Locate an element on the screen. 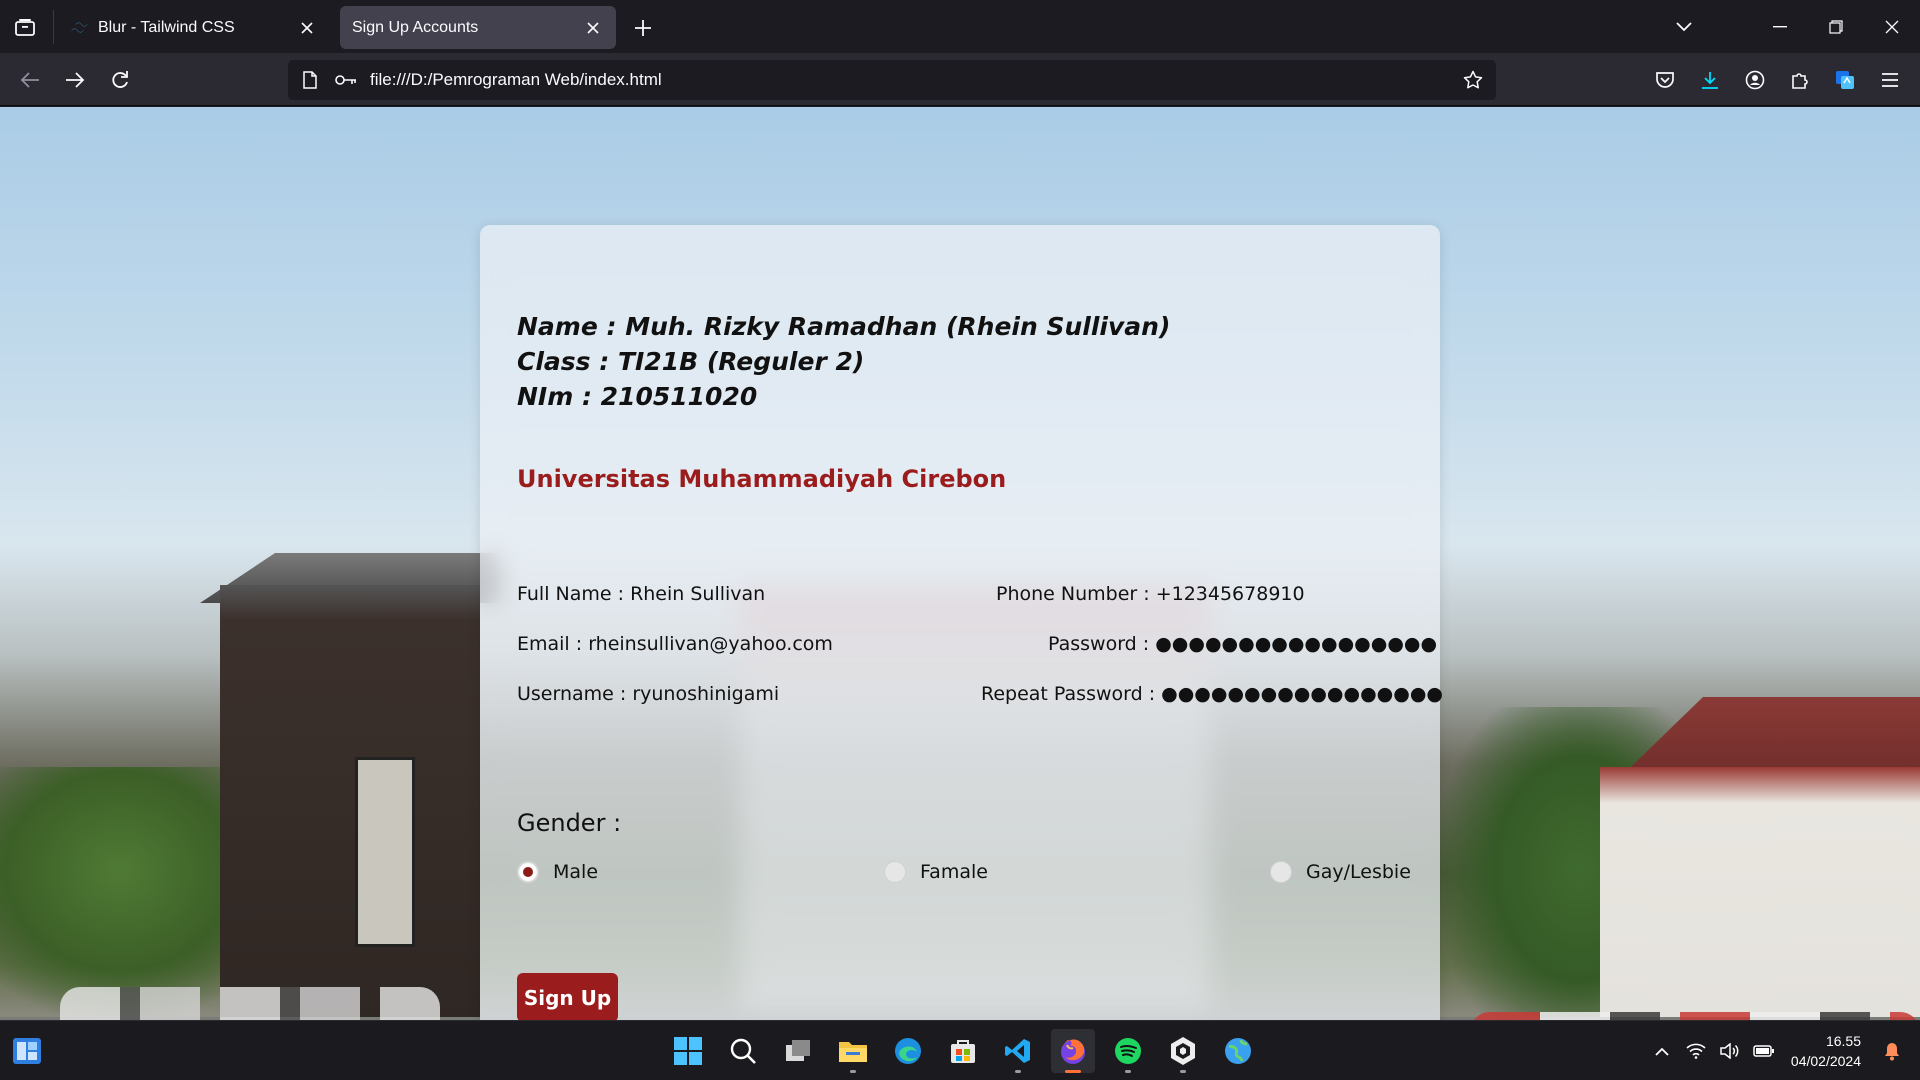 This screenshot has height=1080, width=1920. widgets-icon is located at coordinates (27, 1051).